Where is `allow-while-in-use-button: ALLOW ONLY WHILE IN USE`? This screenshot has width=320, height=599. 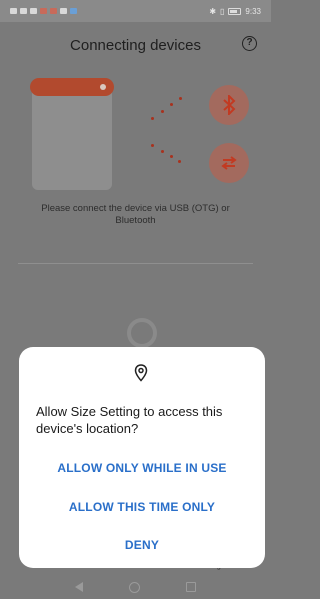 allow-while-in-use-button: ALLOW ONLY WHILE IN USE is located at coordinates (142, 468).